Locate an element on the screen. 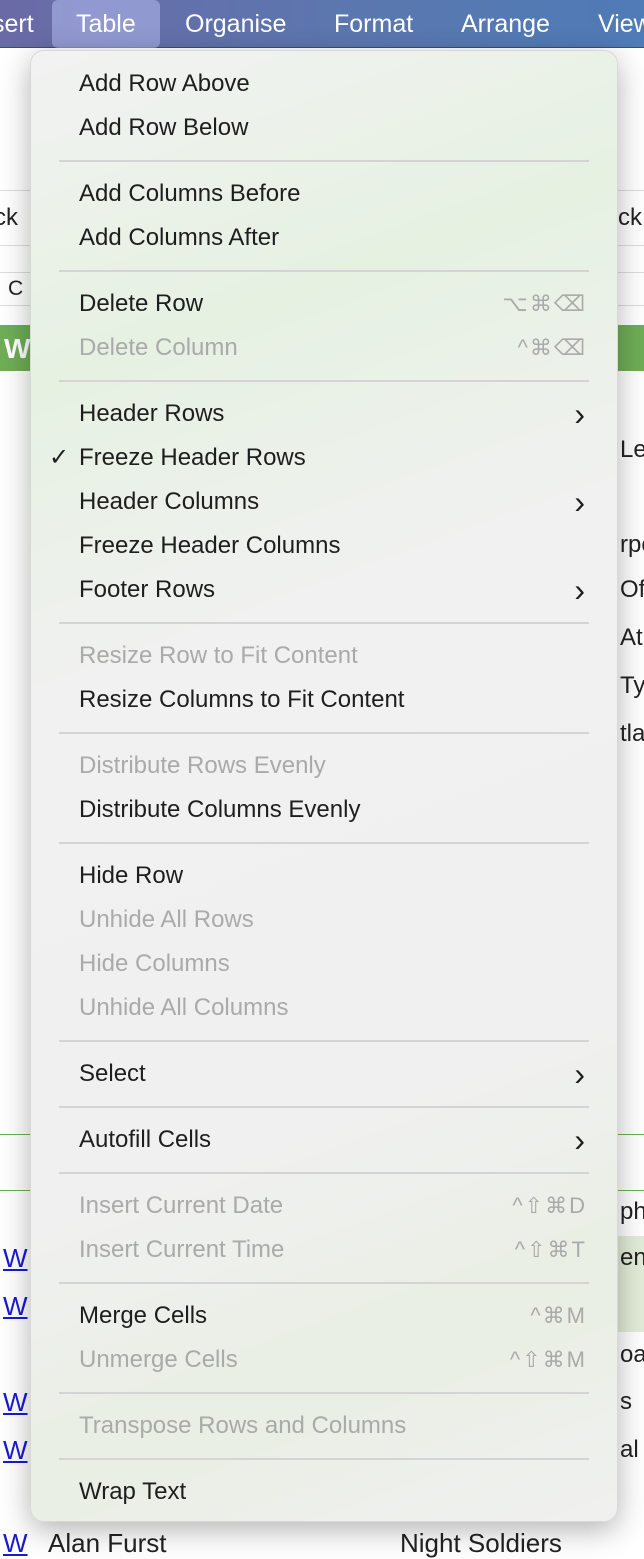  menu-item-label: Freeze Header Columns is located at coordinates (210, 545).